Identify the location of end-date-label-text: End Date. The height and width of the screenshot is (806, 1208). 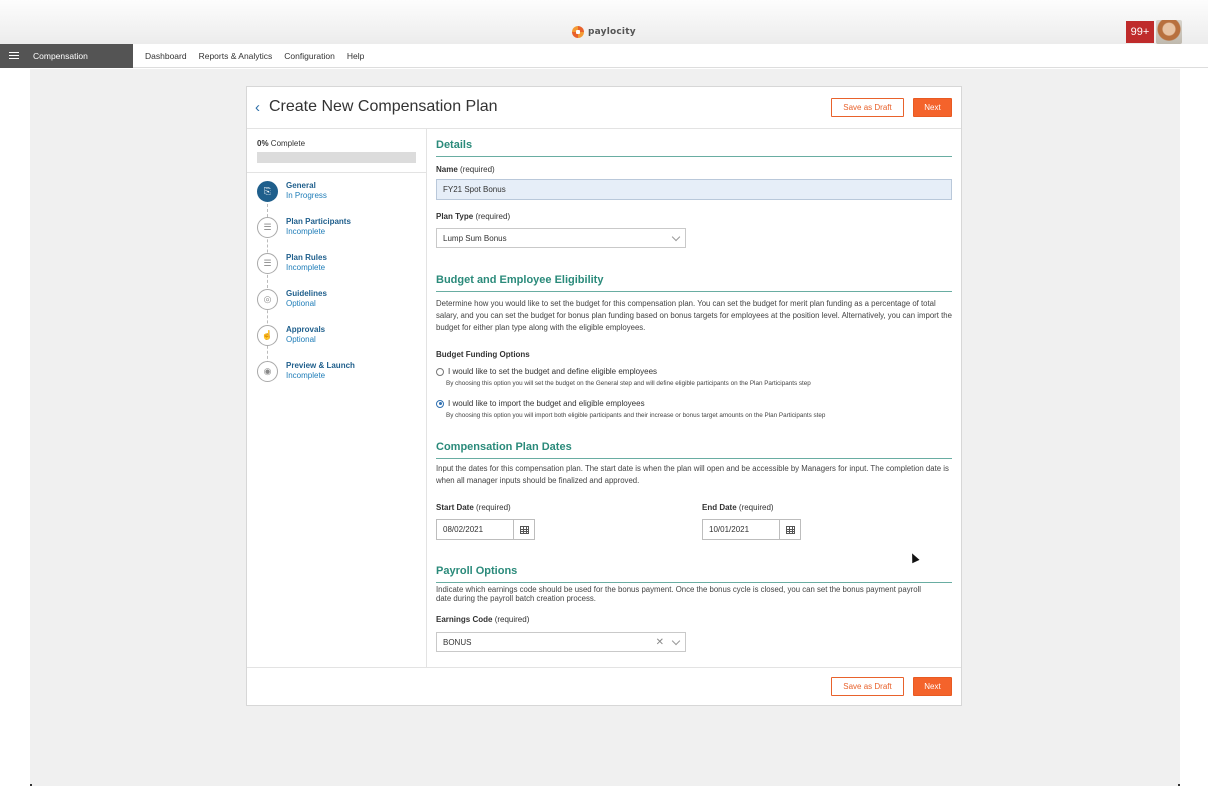
(719, 507).